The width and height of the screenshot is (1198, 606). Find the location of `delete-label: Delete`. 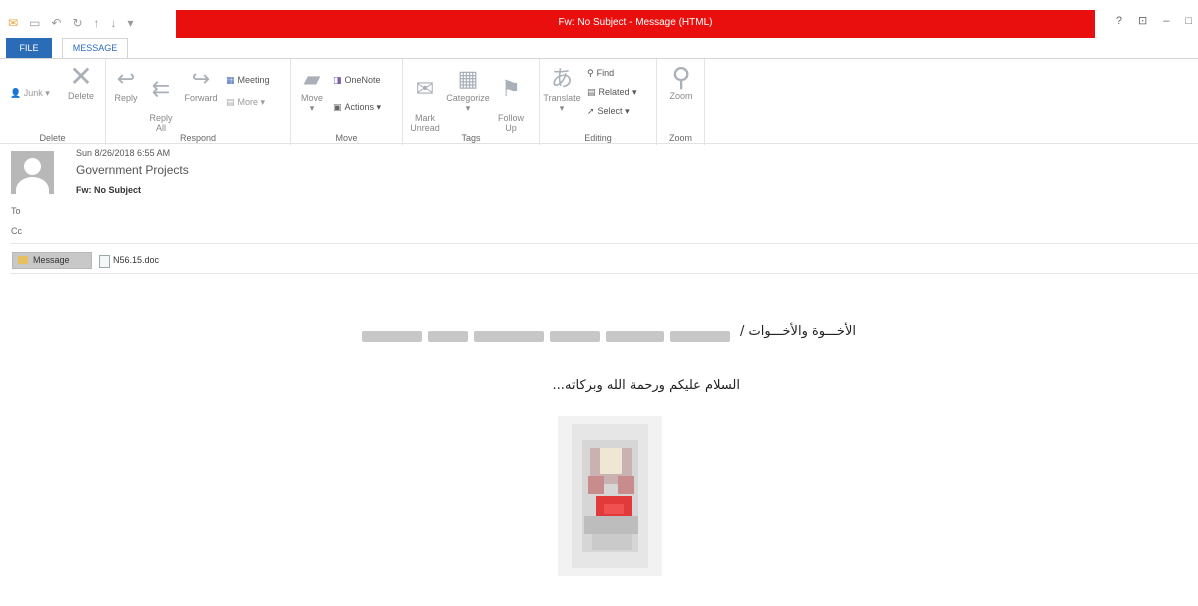

delete-label: Delete is located at coordinates (80, 96).